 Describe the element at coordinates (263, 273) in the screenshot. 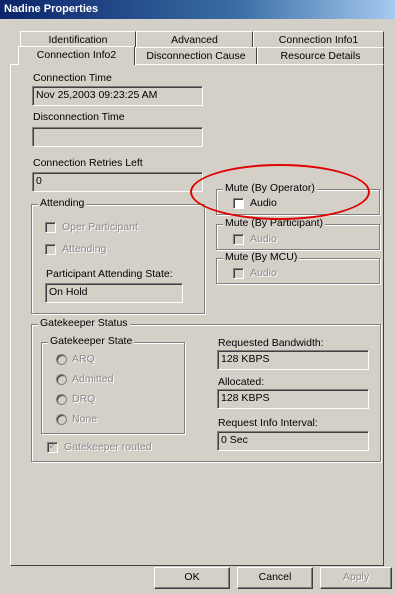

I see `mute-mcu-audio-label: Audio` at that location.